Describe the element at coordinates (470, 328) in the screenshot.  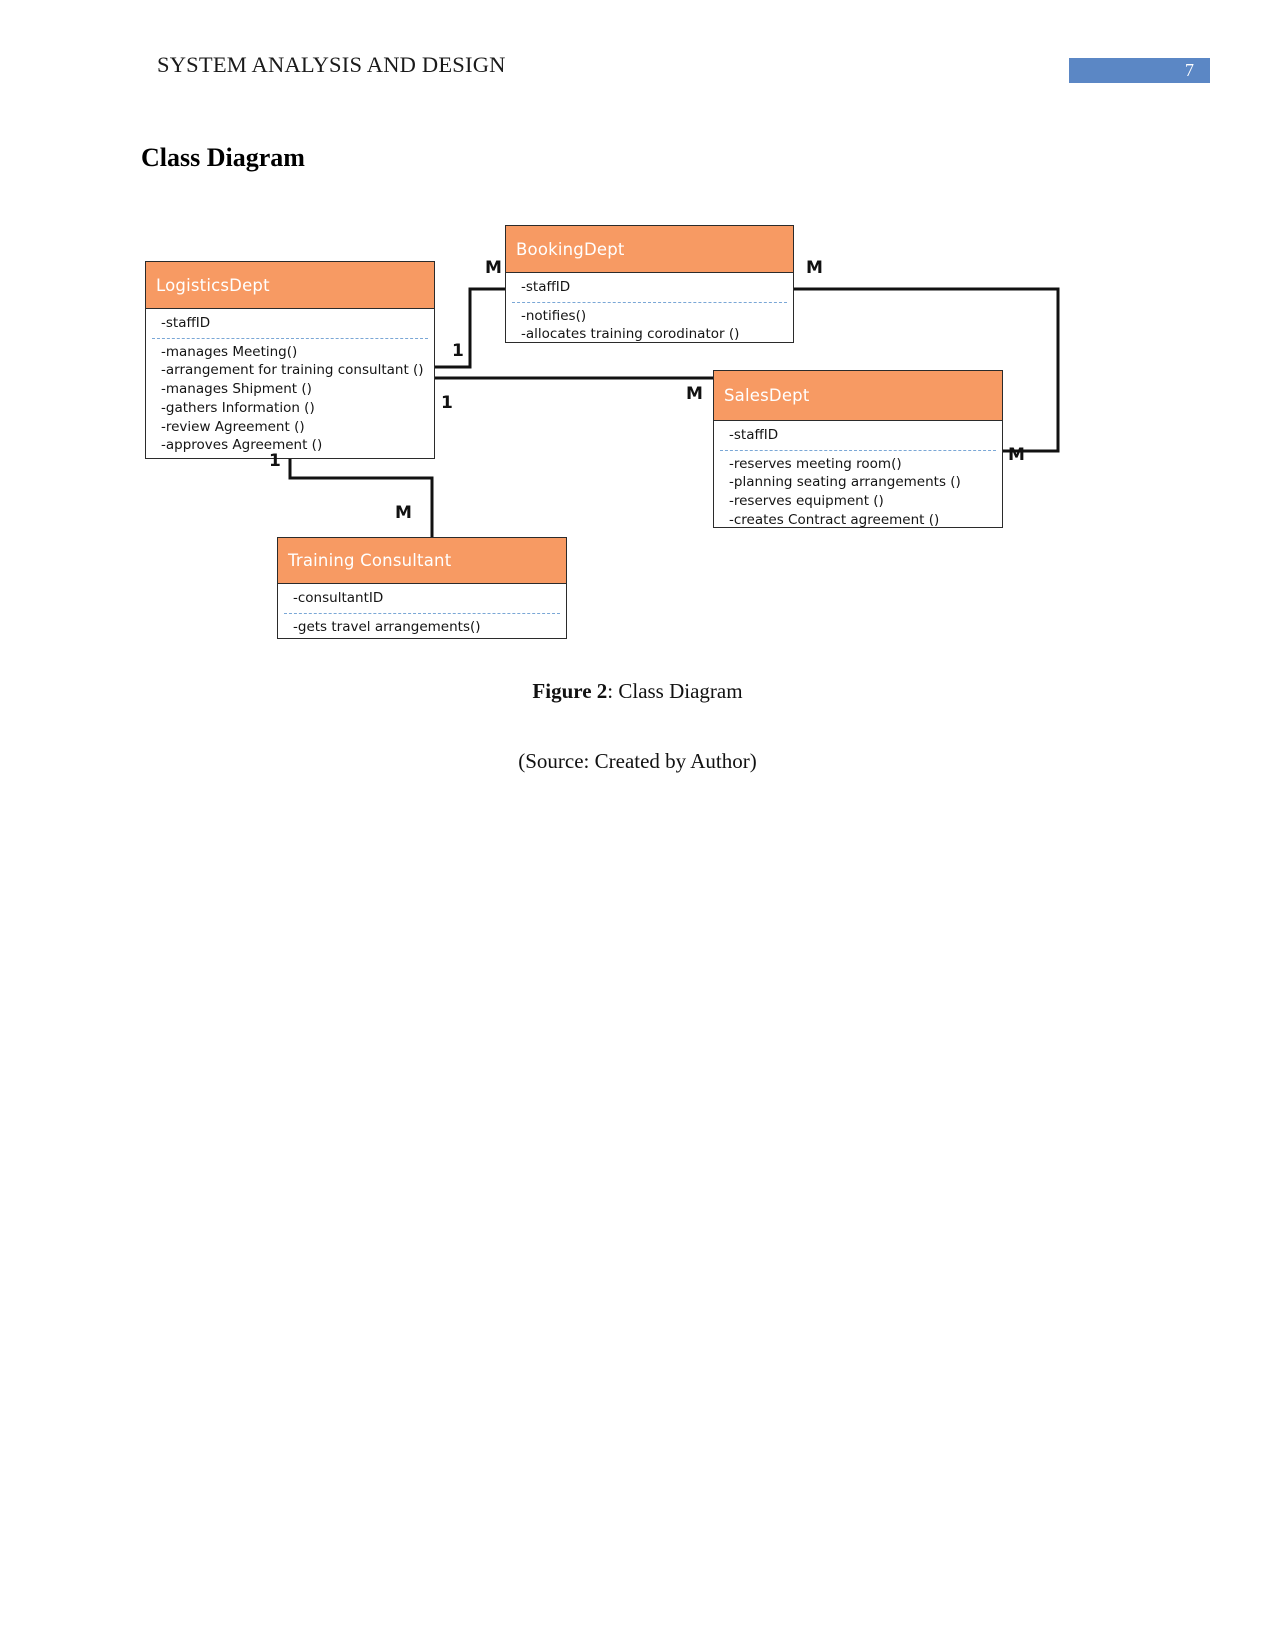
I see `connector-logistics-booking` at that location.